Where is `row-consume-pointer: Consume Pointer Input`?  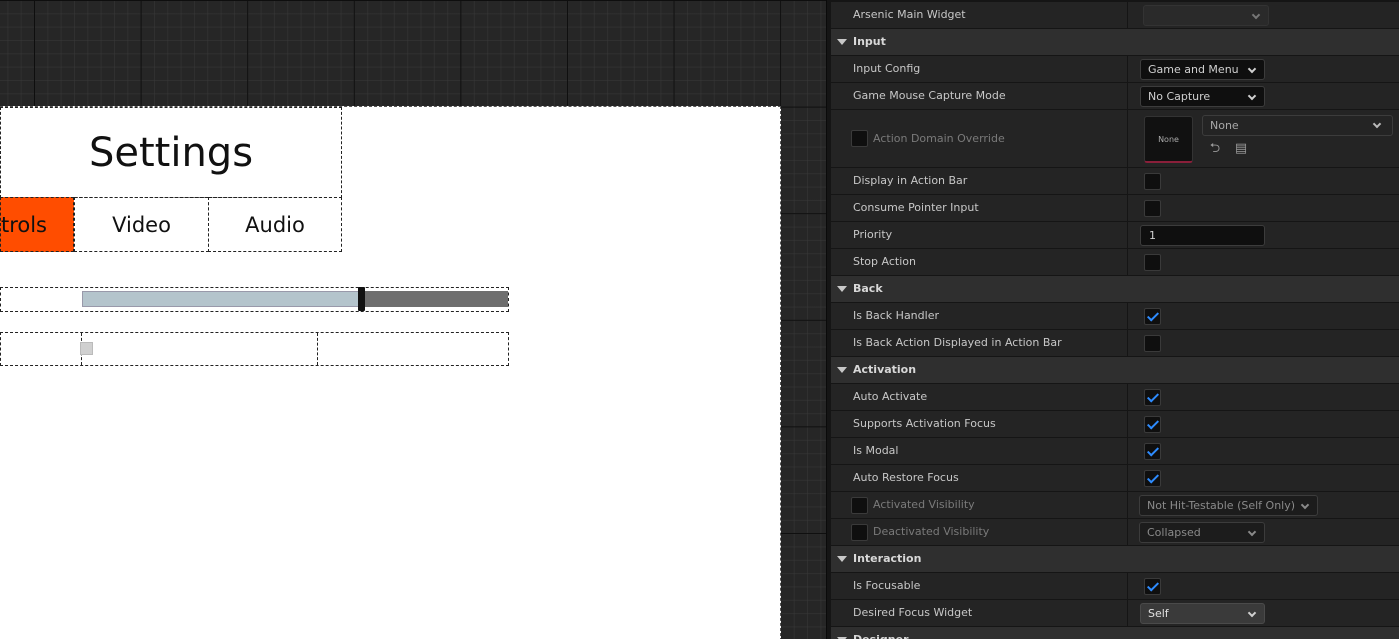
row-consume-pointer: Consume Pointer Input is located at coordinates (1115, 208).